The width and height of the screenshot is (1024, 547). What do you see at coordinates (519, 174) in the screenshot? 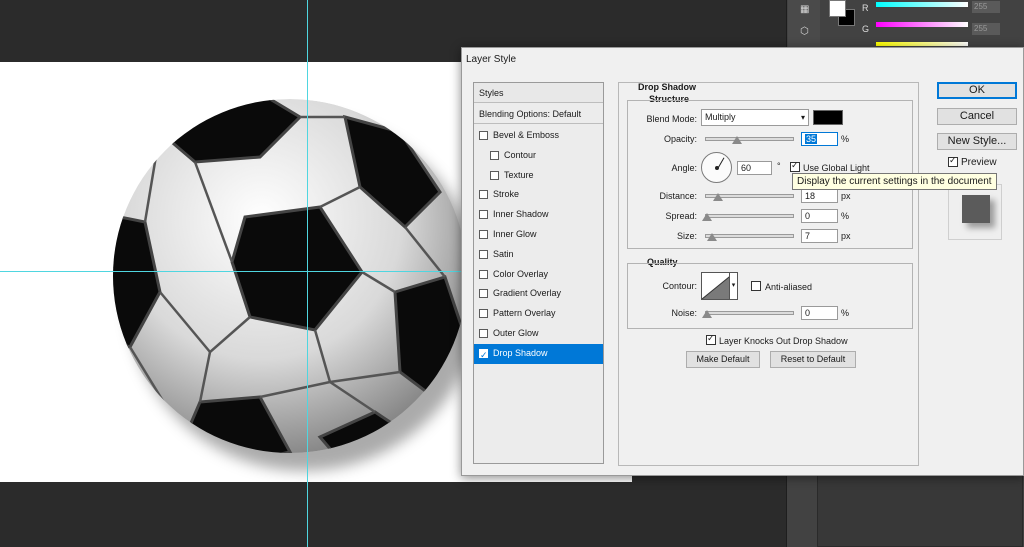
I see `style-item-label: Texture` at bounding box center [519, 174].